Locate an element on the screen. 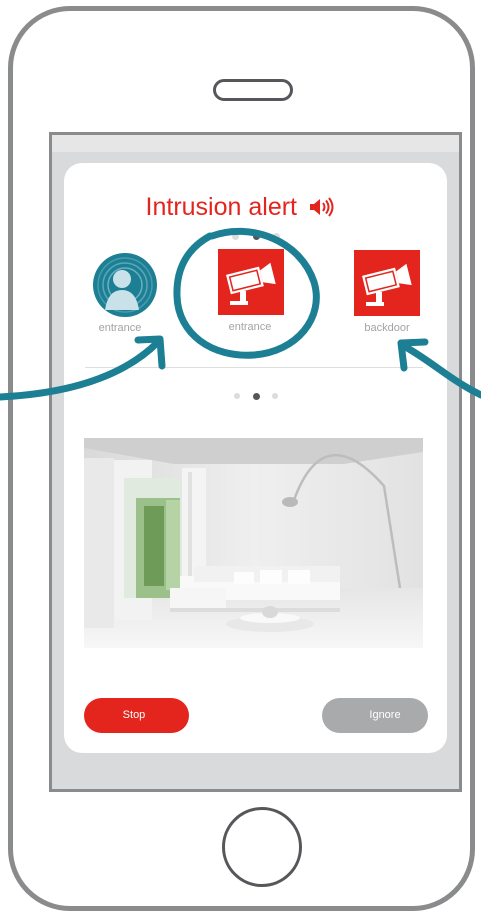 This screenshot has height=920, width=481. section-divider is located at coordinates (254, 367).